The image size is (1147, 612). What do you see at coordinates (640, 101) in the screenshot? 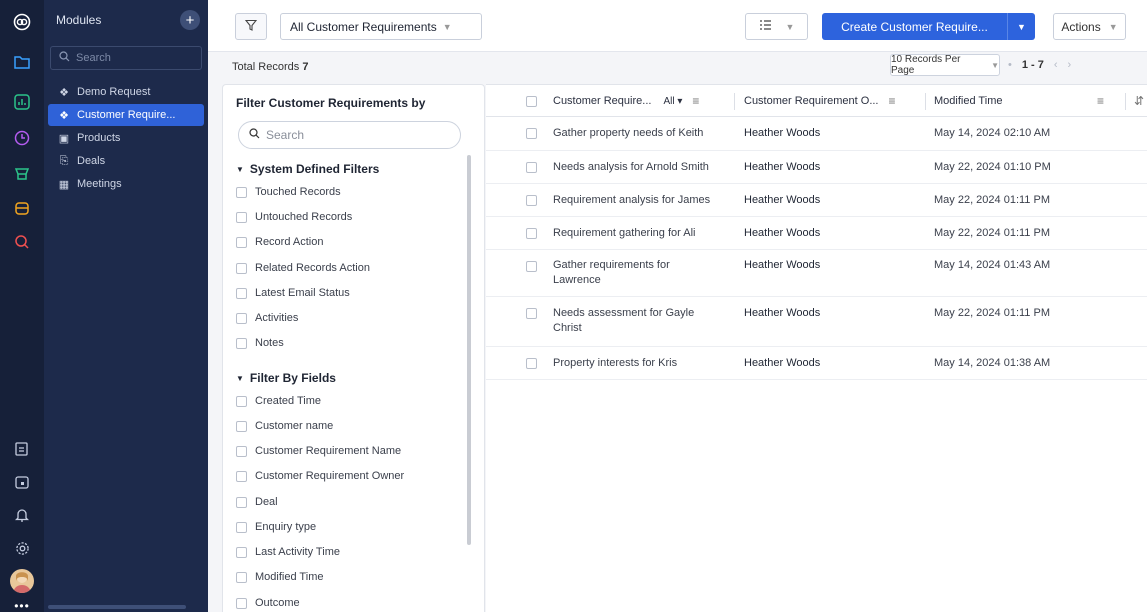
I see `column-header-name: Customer Require... All ▾ ≡` at bounding box center [640, 101].